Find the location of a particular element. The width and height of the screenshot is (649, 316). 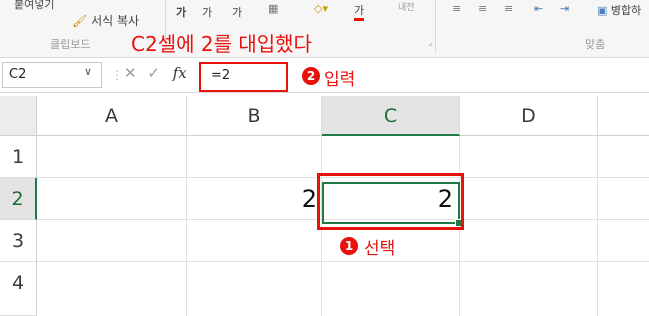

cell-c4 is located at coordinates (391, 289).